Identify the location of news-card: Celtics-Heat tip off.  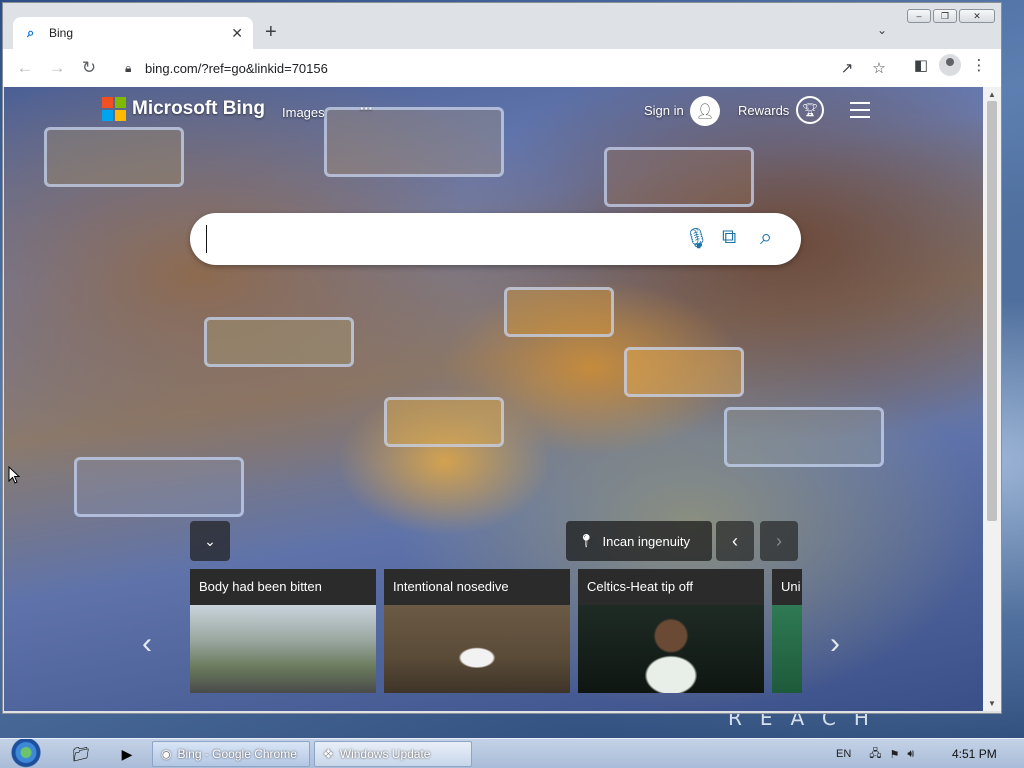
(671, 631).